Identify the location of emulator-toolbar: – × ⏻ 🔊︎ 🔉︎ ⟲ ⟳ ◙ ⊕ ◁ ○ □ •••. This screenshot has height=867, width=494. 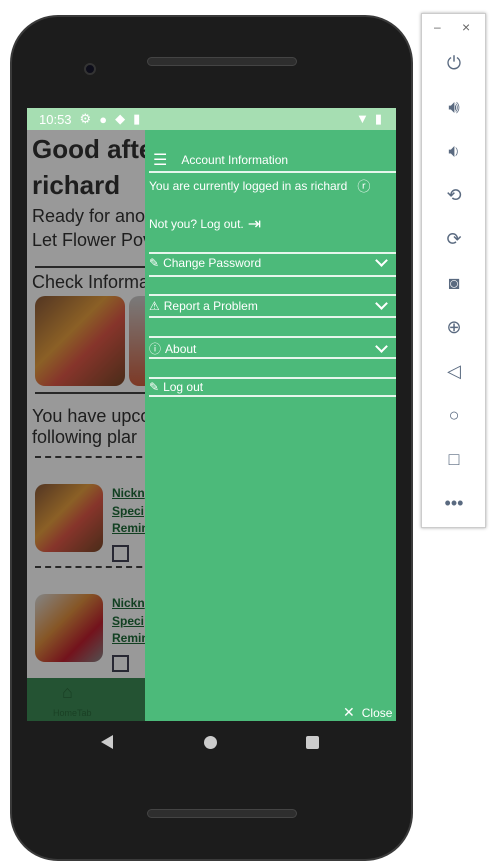
(453, 270).